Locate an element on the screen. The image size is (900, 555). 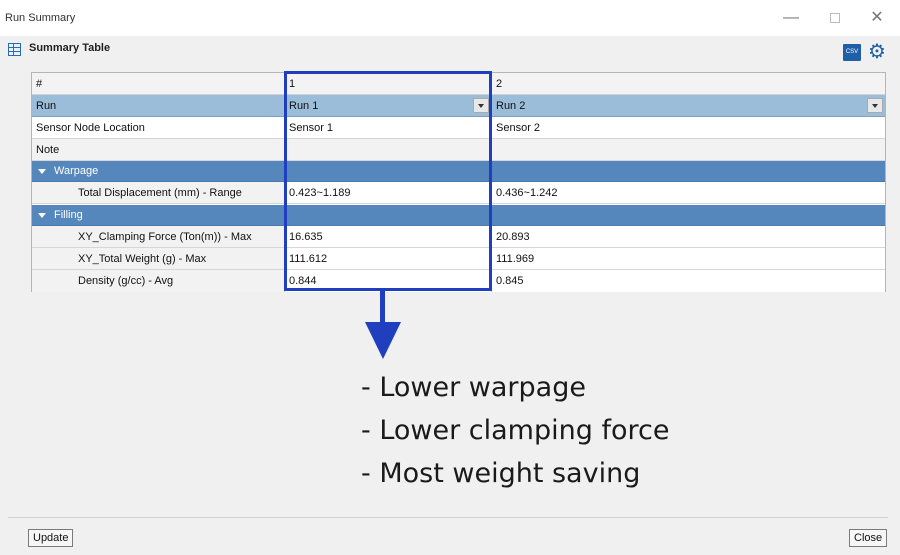
maximize-button is located at coordinates (835, 18).